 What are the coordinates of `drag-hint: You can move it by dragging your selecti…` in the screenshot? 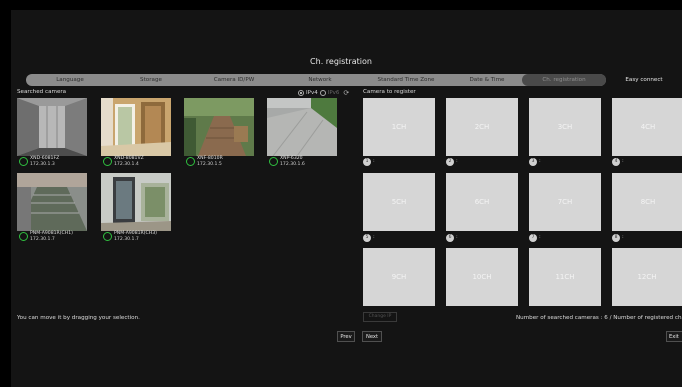 It's located at (78, 318).